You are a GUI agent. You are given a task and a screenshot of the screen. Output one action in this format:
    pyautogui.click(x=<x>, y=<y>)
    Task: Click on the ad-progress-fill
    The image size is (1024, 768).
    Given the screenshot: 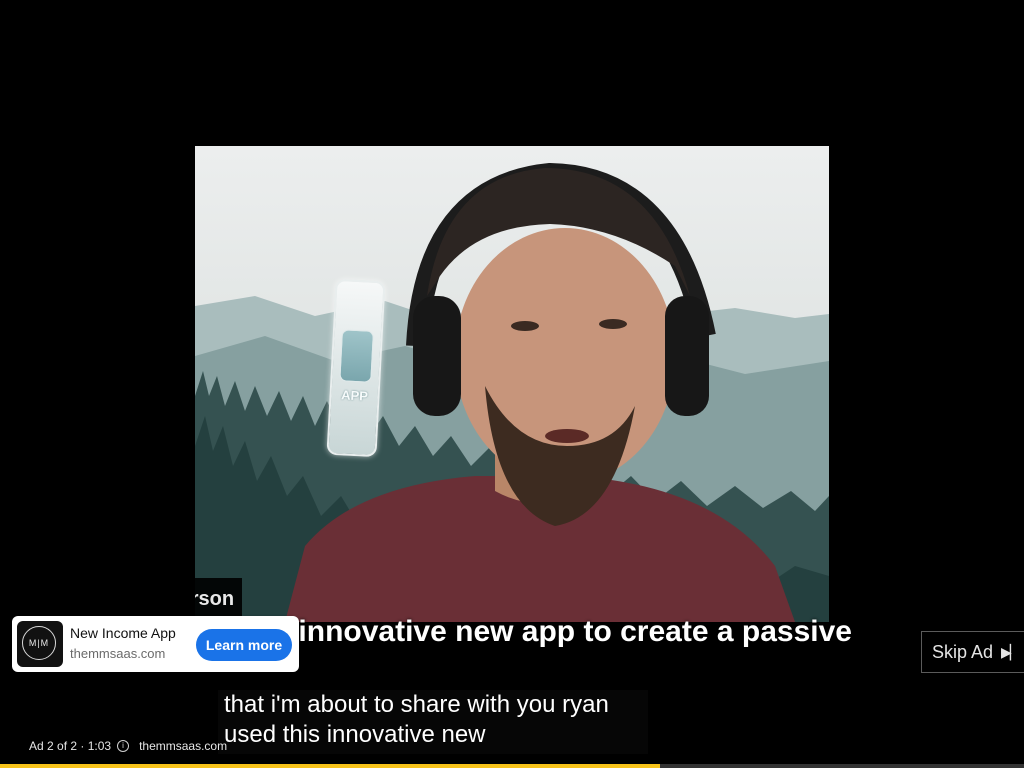 What is the action you would take?
    pyautogui.click(x=330, y=766)
    